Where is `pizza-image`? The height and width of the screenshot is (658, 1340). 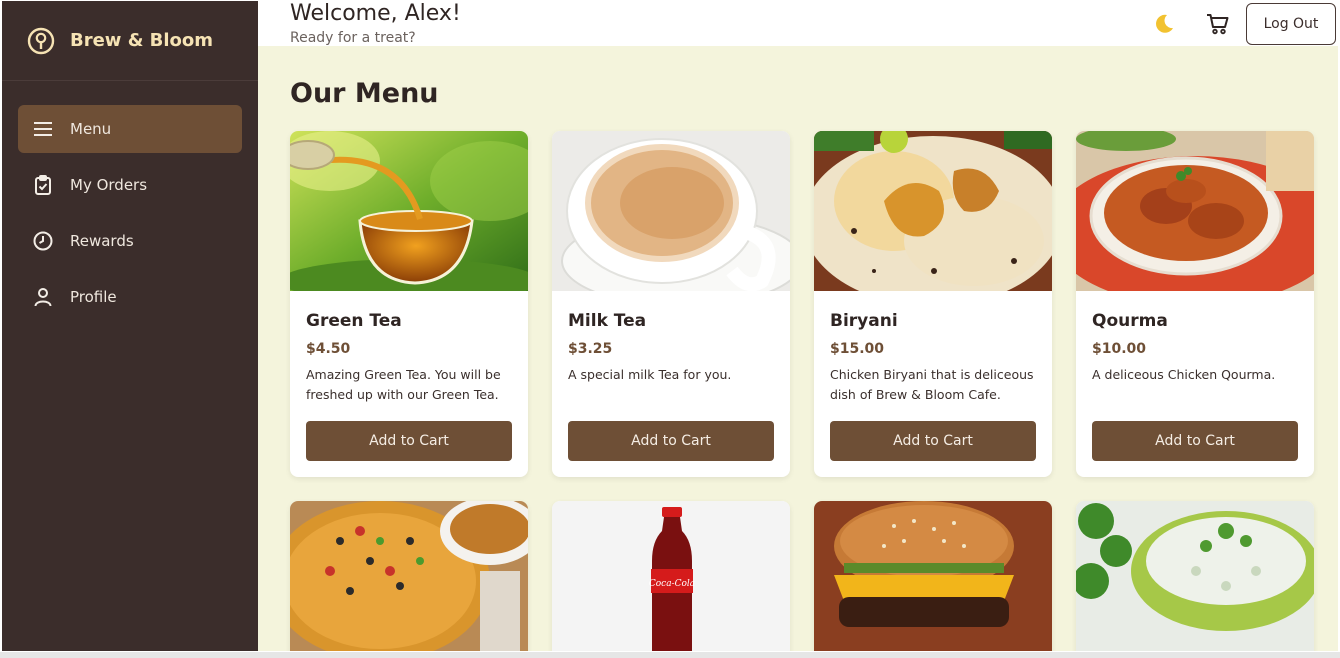
pizza-image is located at coordinates (409, 576).